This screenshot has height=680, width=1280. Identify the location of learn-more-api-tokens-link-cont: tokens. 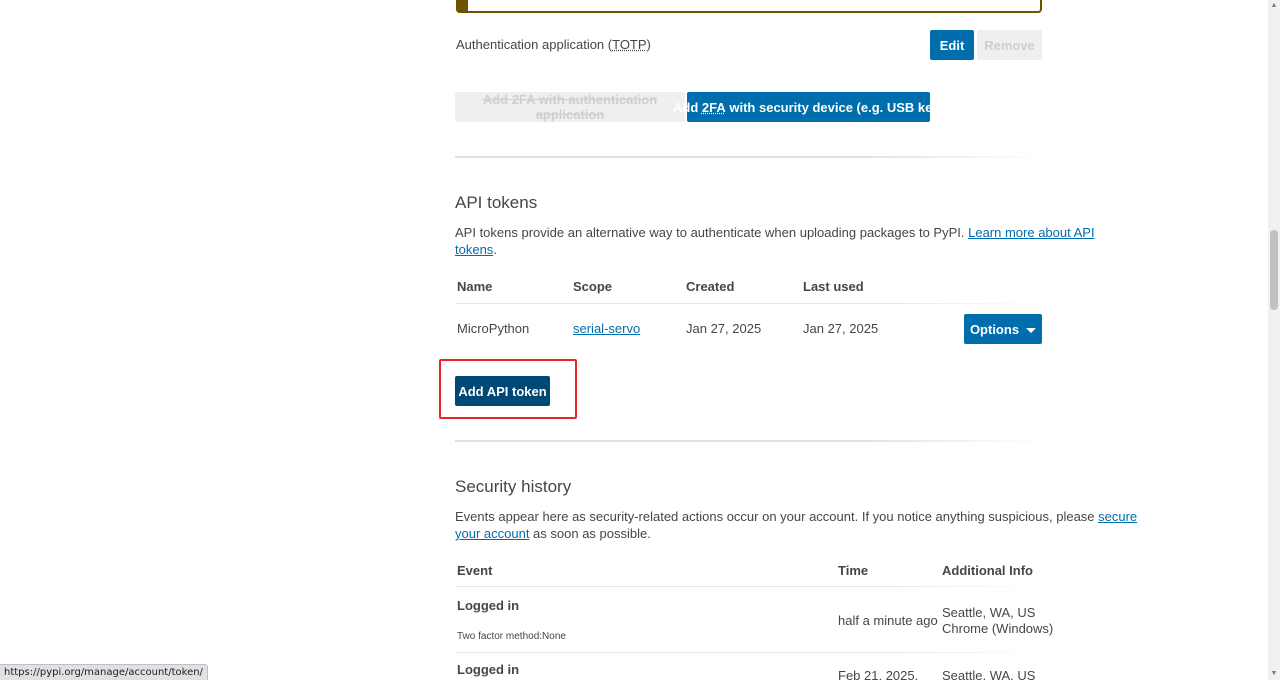
(474, 249).